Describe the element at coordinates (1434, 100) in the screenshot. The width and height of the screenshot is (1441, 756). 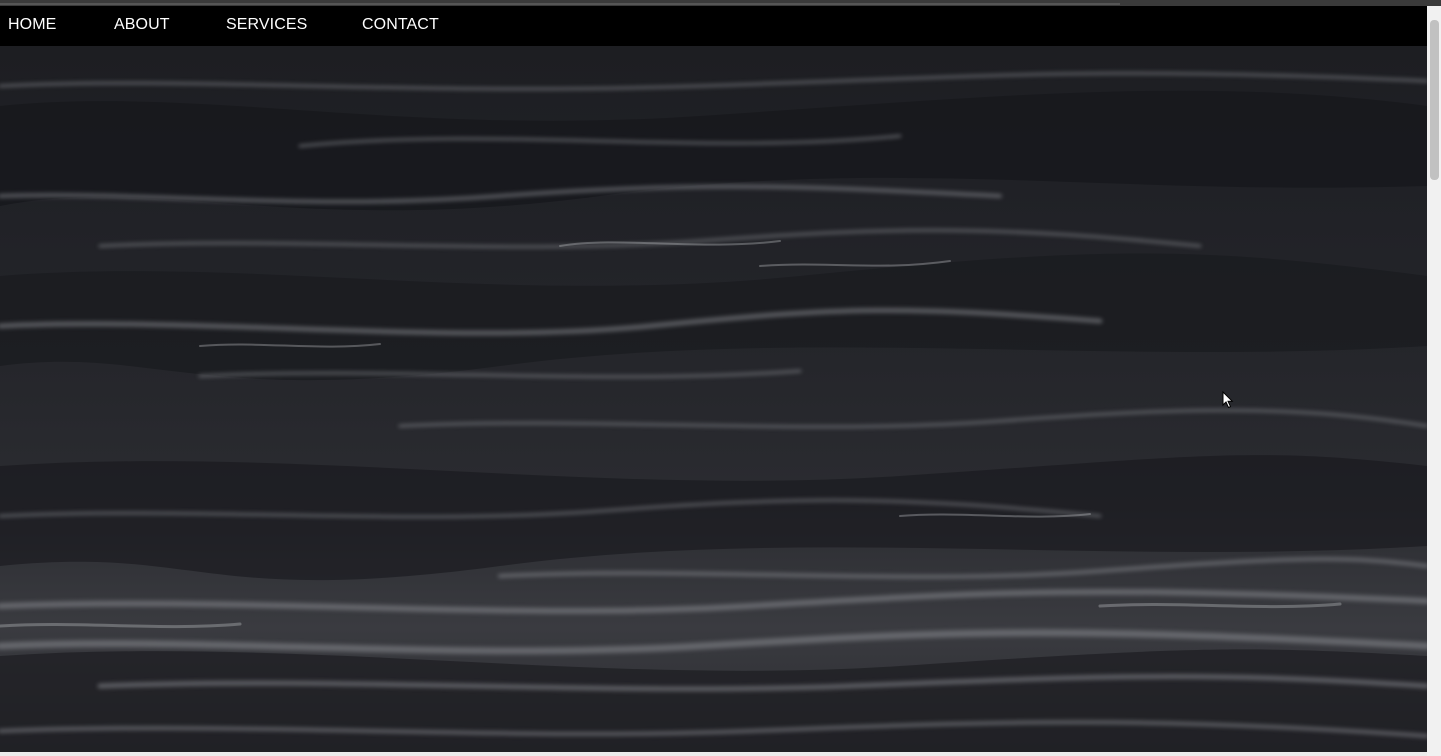
I see `scrollbar-thumb` at that location.